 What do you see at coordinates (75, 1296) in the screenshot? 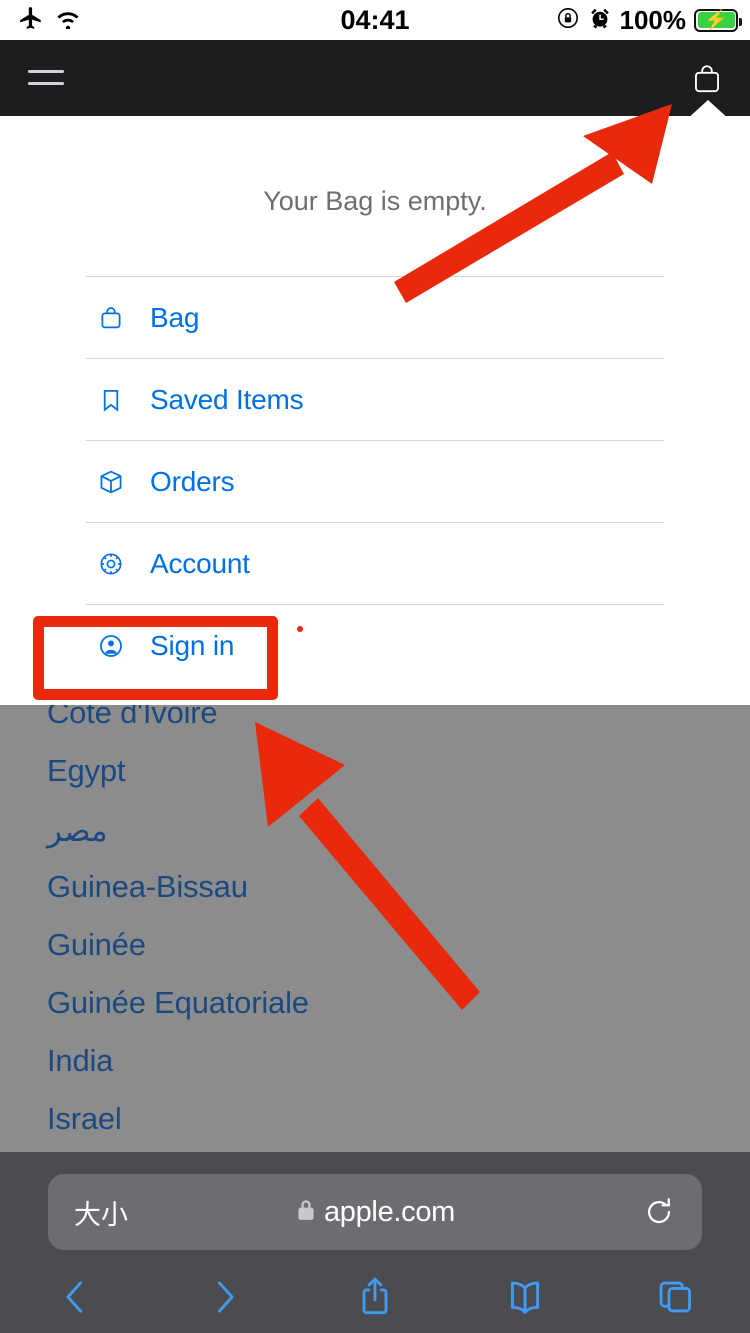
I see `back-button` at bounding box center [75, 1296].